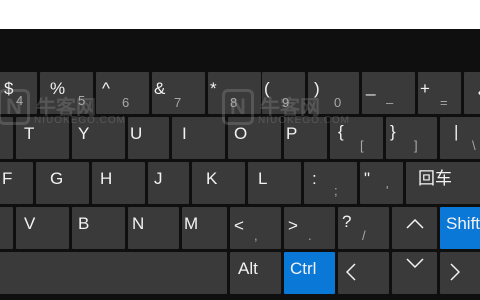  What do you see at coordinates (234, 102) in the screenshot?
I see `key-8-secondary: 8` at bounding box center [234, 102].